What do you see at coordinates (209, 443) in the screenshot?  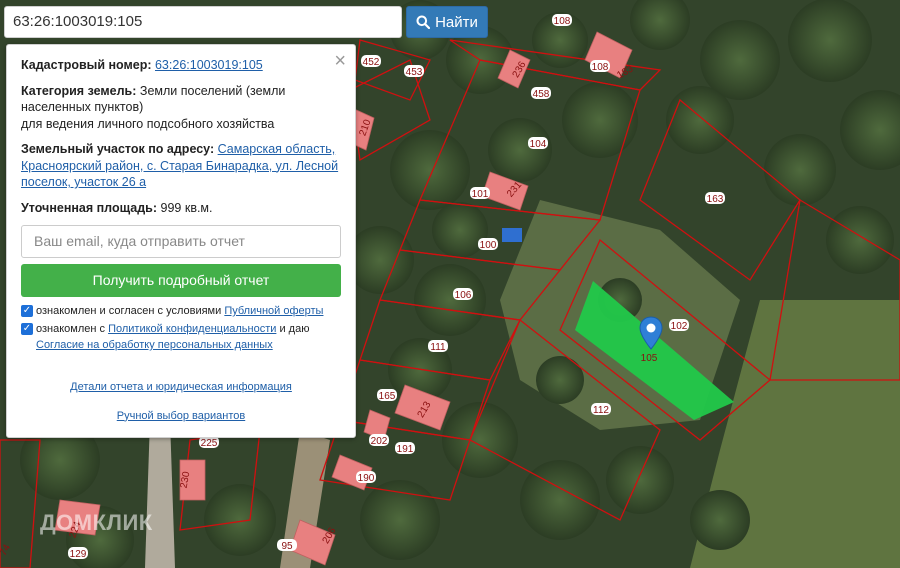 I see `svg-text: 225` at bounding box center [209, 443].